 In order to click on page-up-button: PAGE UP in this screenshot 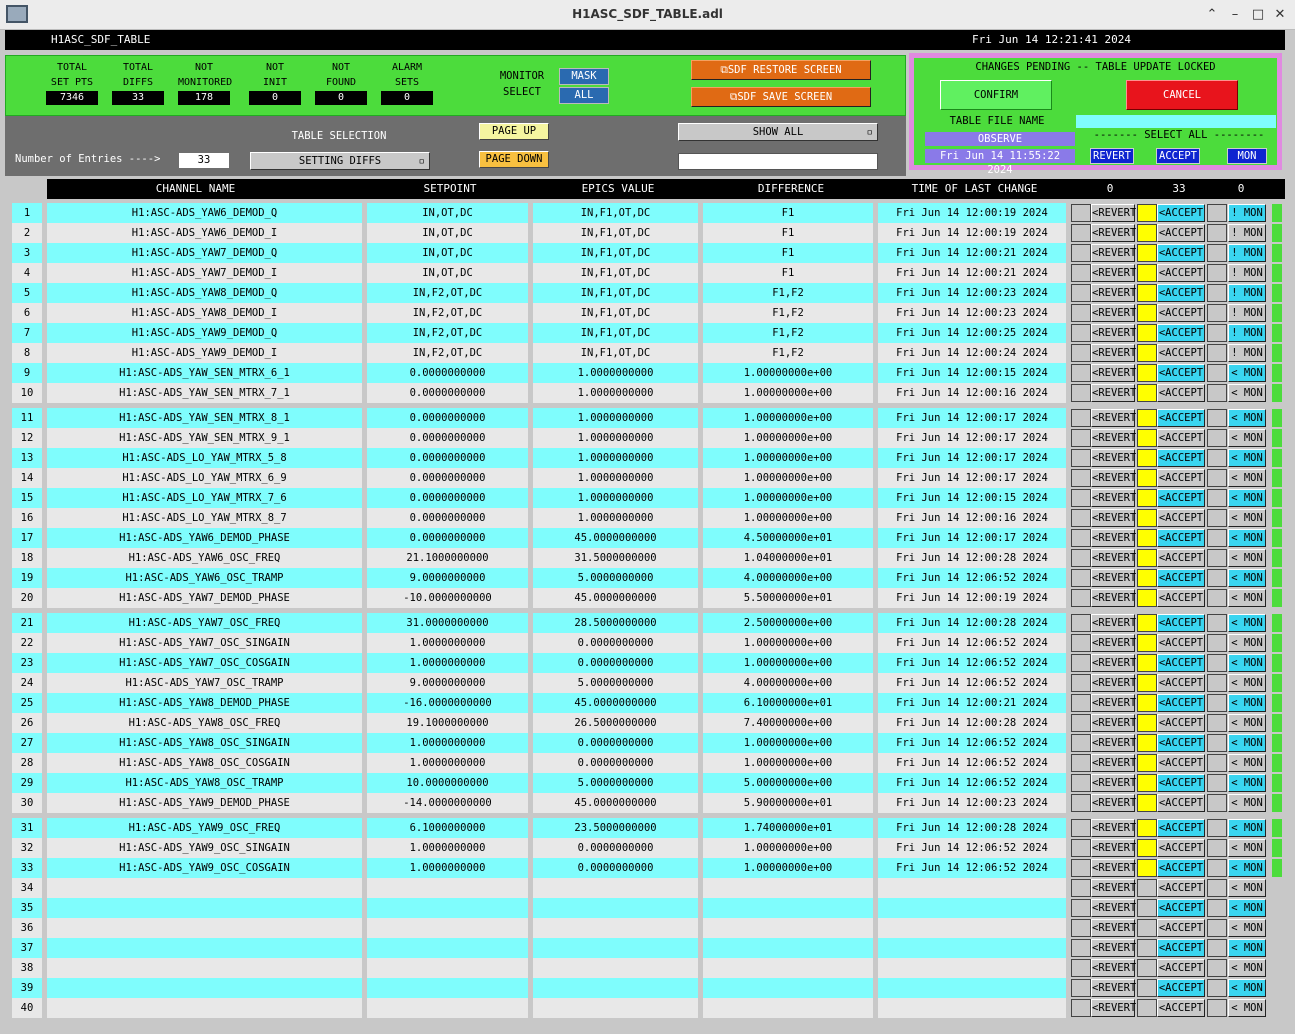, I will do `click(514, 131)`.